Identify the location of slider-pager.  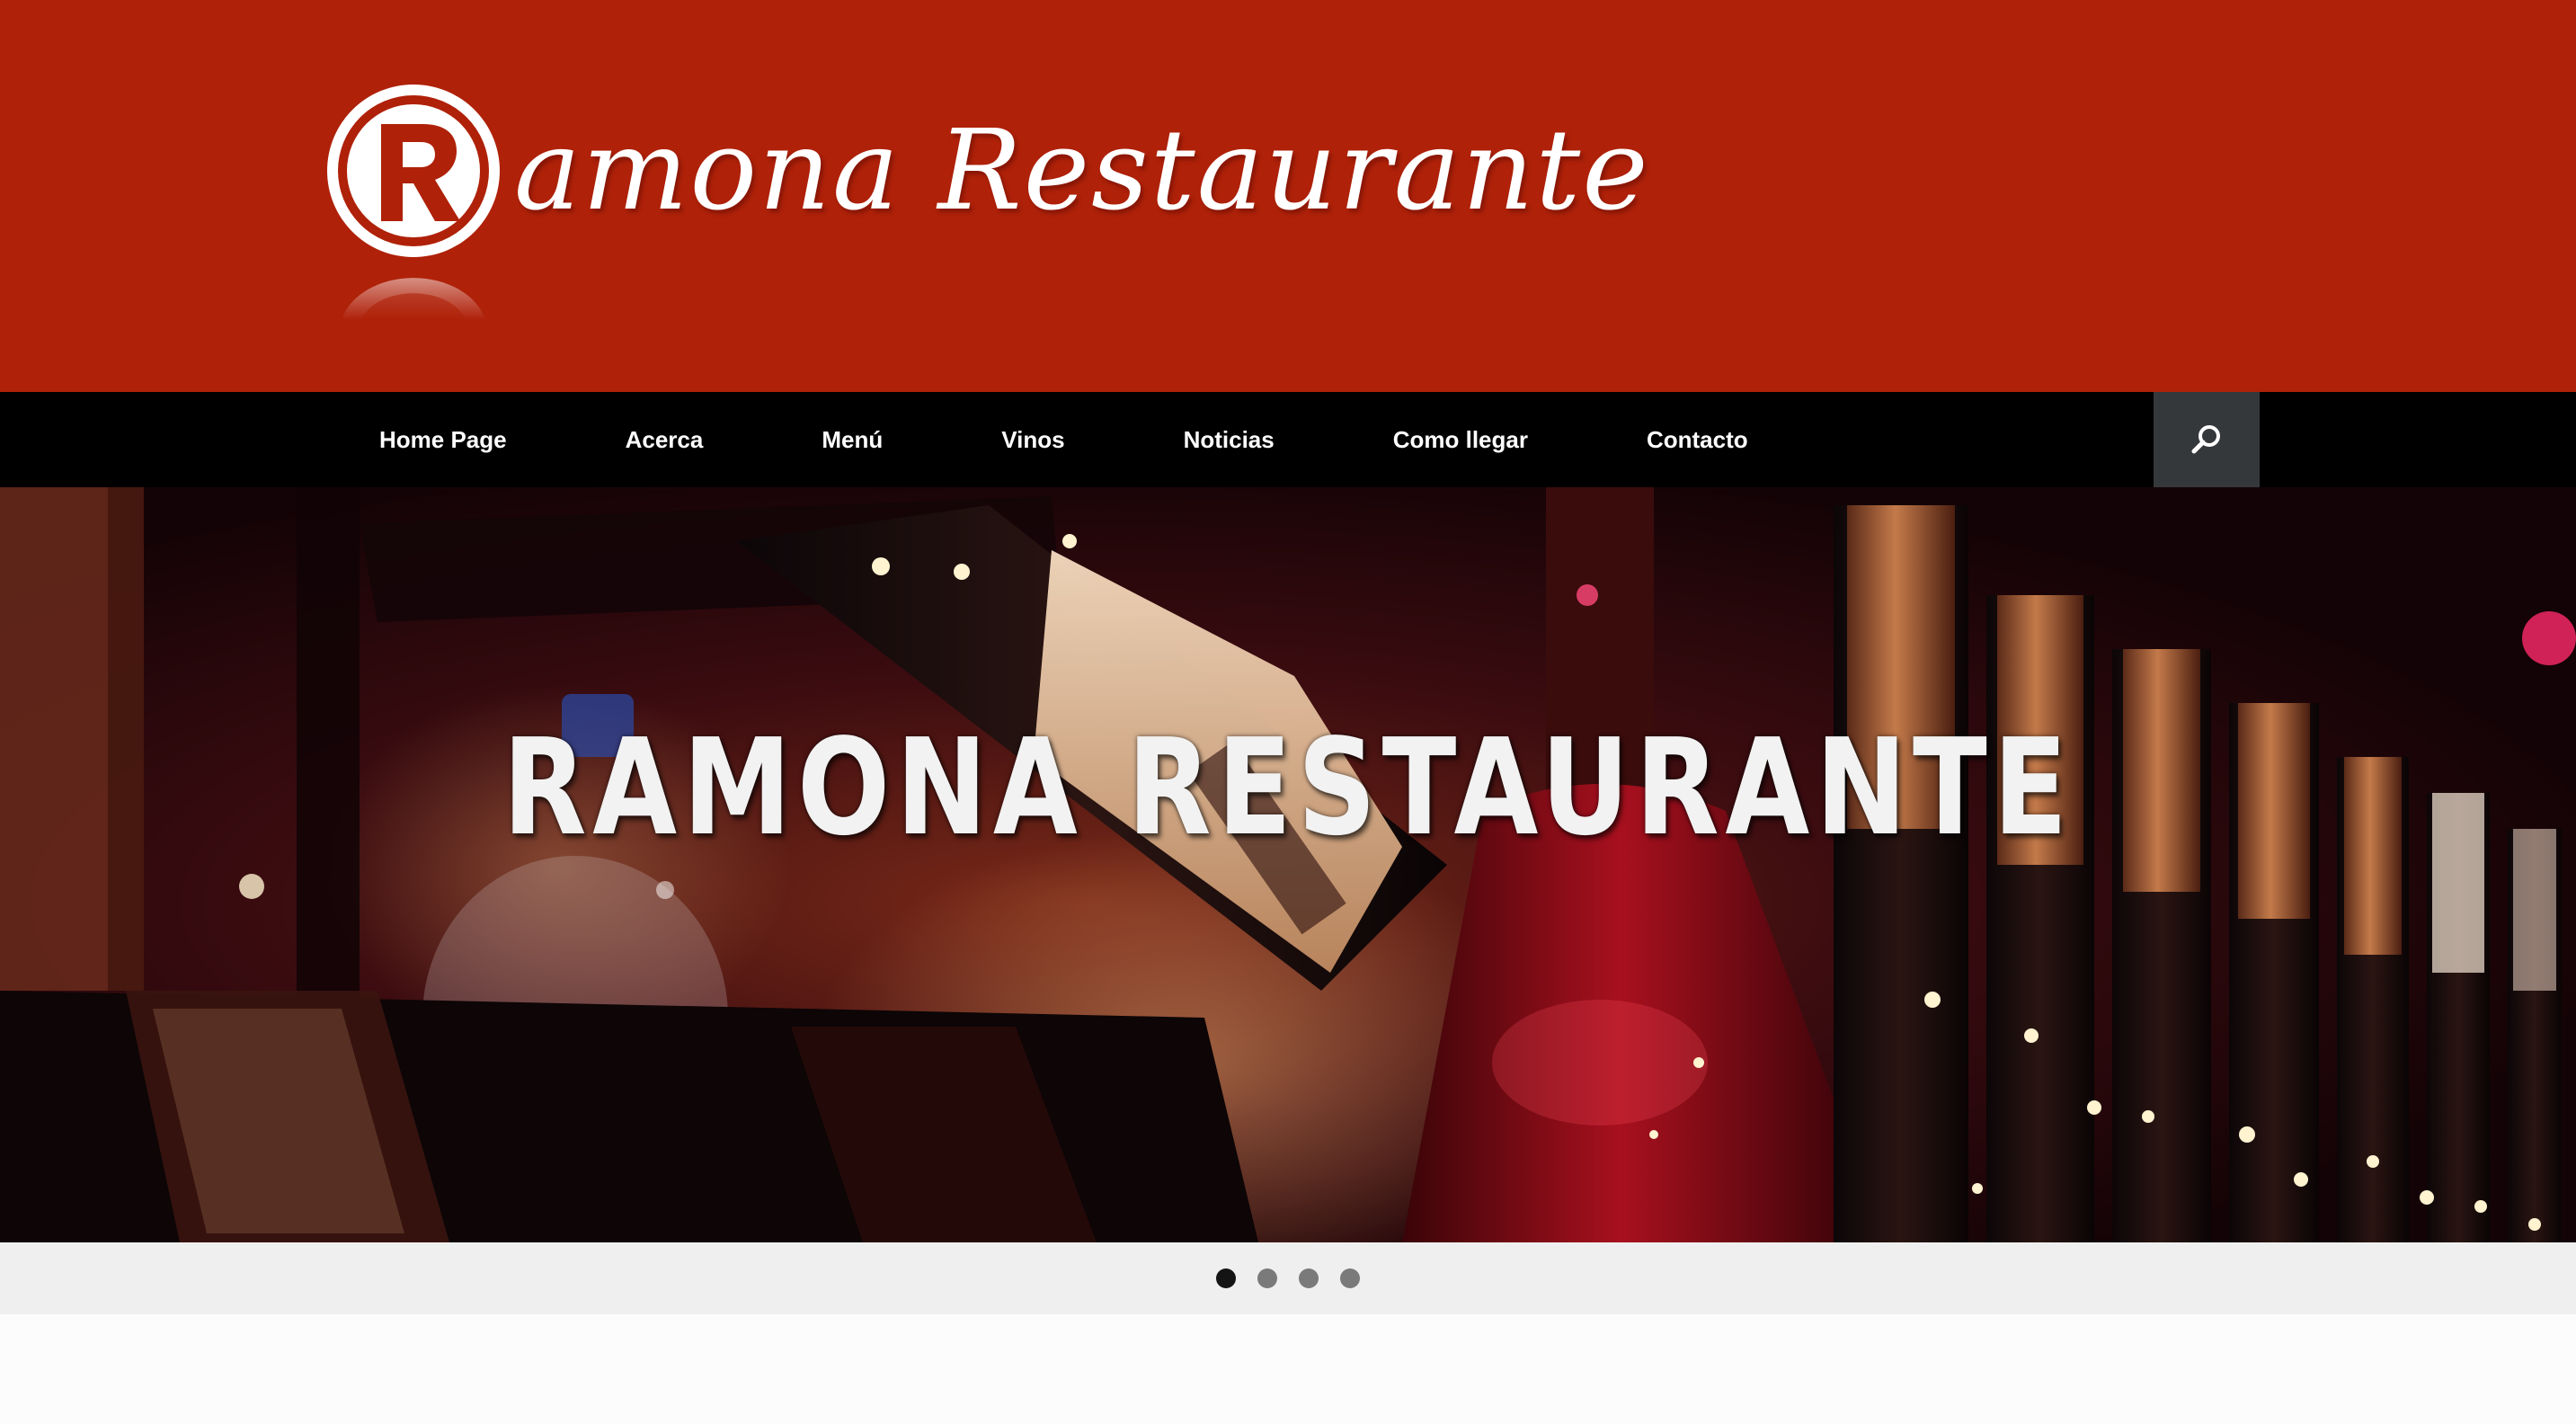
(1288, 1278).